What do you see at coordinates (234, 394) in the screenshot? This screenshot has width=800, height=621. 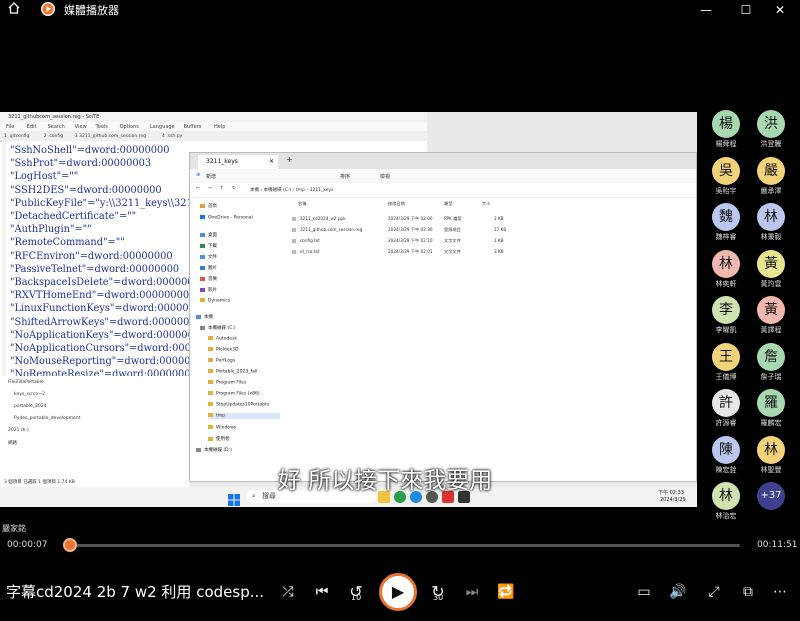 I see `nav-item: Program Files (x86)` at bounding box center [234, 394].